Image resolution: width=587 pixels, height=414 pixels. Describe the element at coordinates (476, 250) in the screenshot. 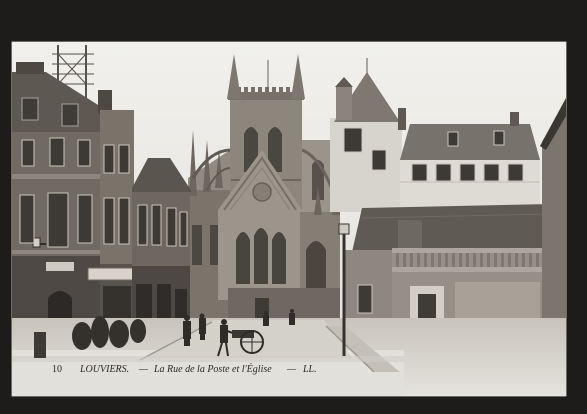

I see `balustrade-coping` at that location.